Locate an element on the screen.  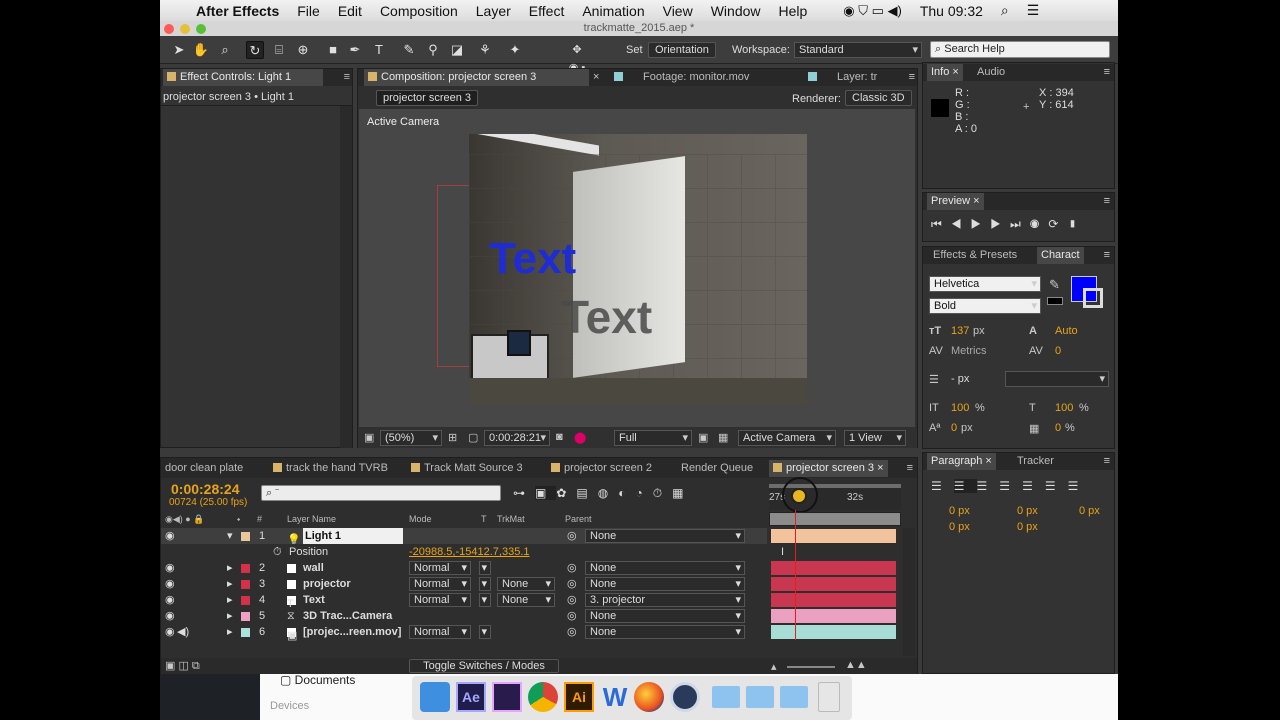
layer-name: projector is located at coordinates (327, 584).